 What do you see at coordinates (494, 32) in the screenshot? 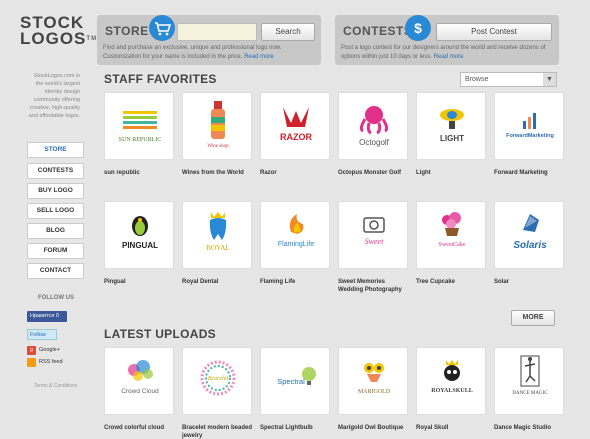
I see `post-contest-button: Post Contest` at bounding box center [494, 32].